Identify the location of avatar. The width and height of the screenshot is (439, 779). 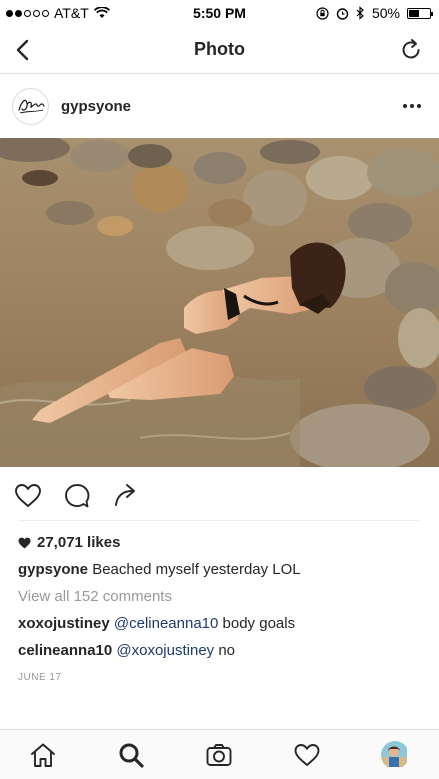
(30, 106).